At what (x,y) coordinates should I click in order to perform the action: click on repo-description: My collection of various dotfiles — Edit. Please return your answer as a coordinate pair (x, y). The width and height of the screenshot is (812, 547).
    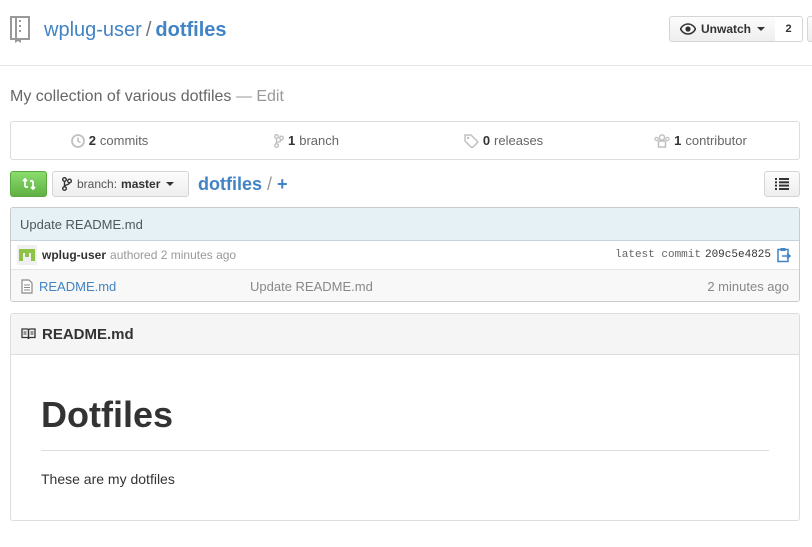
    Looking at the image, I should click on (147, 97).